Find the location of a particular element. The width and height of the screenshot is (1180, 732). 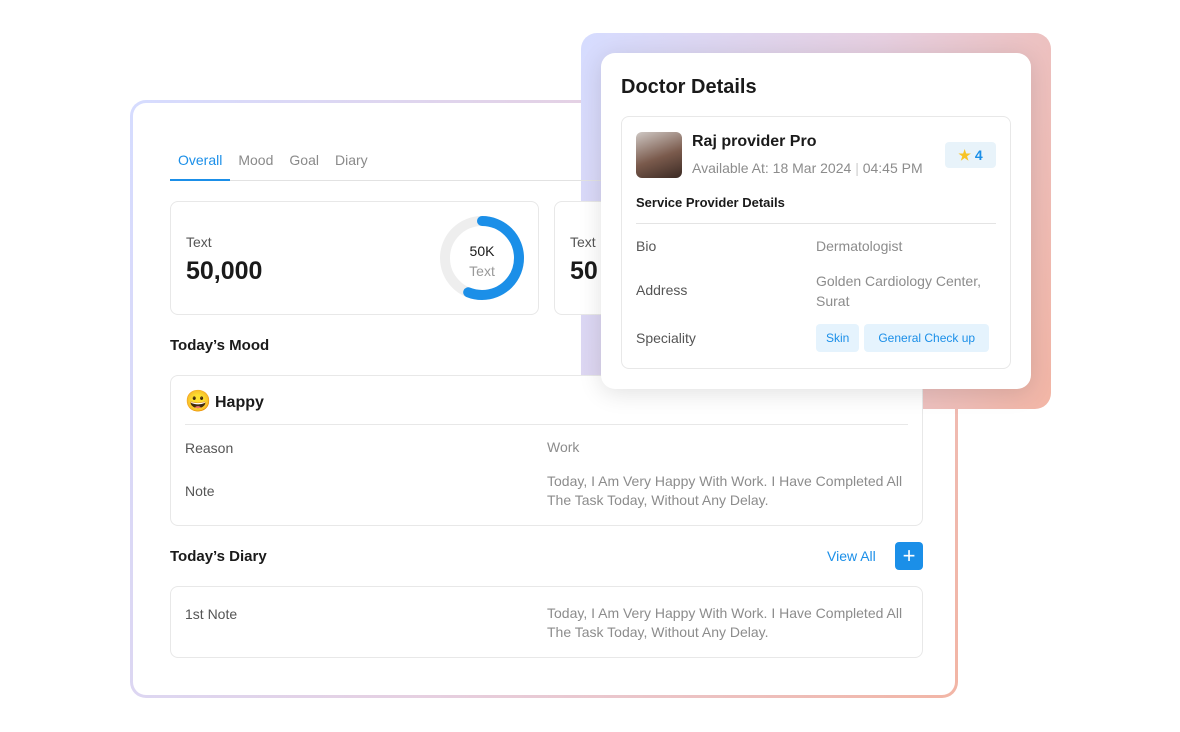

section-title: Service Provider Details is located at coordinates (710, 202).